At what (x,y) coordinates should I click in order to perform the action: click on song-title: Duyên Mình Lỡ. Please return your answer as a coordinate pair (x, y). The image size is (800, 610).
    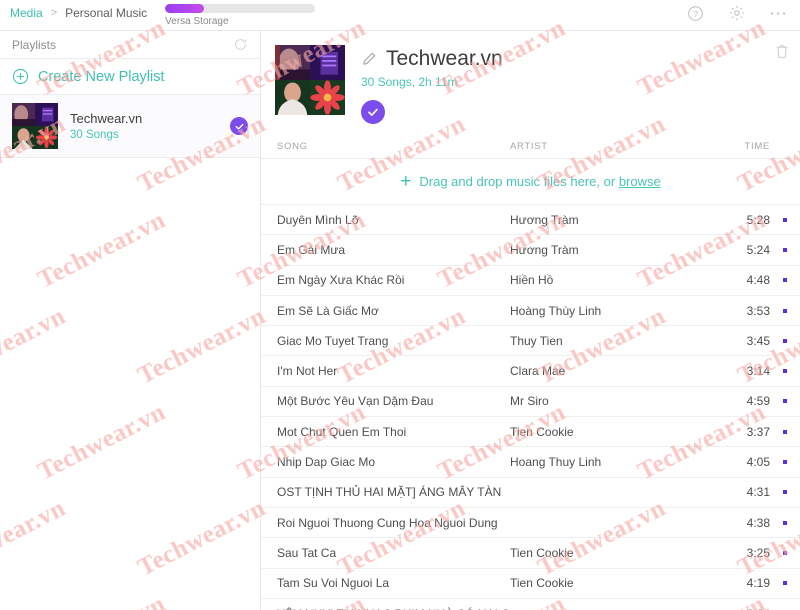
    Looking at the image, I should click on (318, 219).